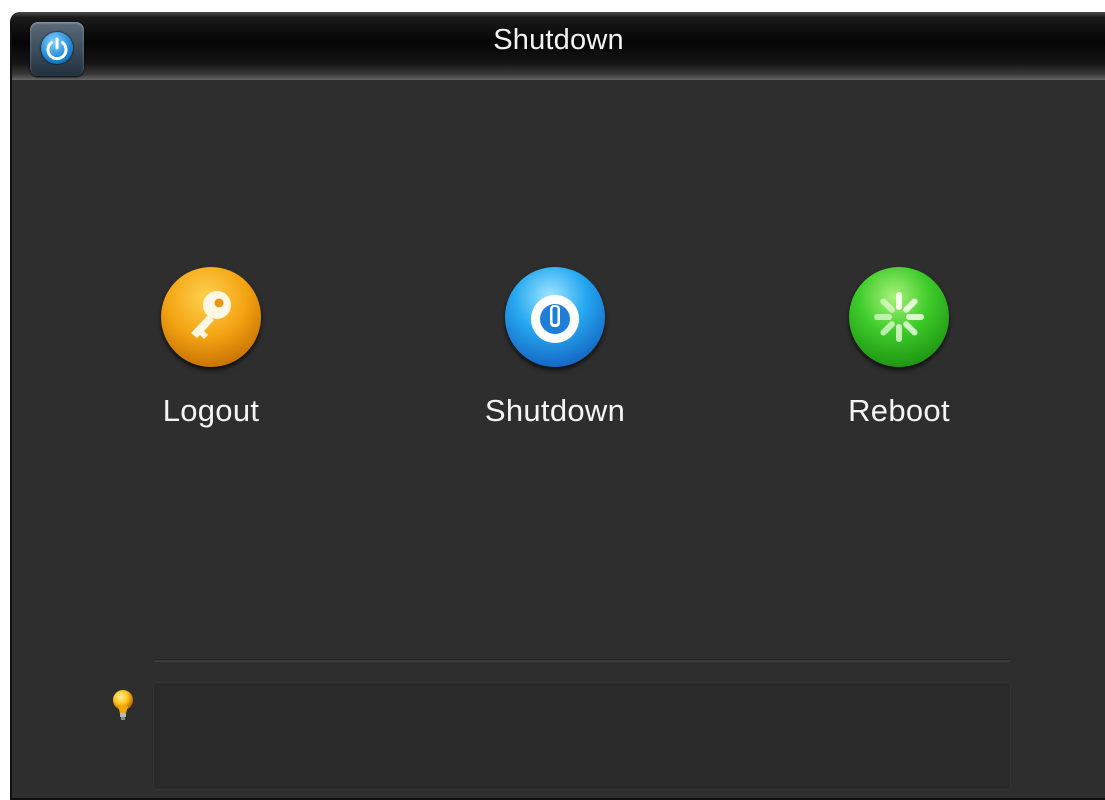 The width and height of the screenshot is (1105, 800). What do you see at coordinates (582, 736) in the screenshot?
I see `tip-message-box` at bounding box center [582, 736].